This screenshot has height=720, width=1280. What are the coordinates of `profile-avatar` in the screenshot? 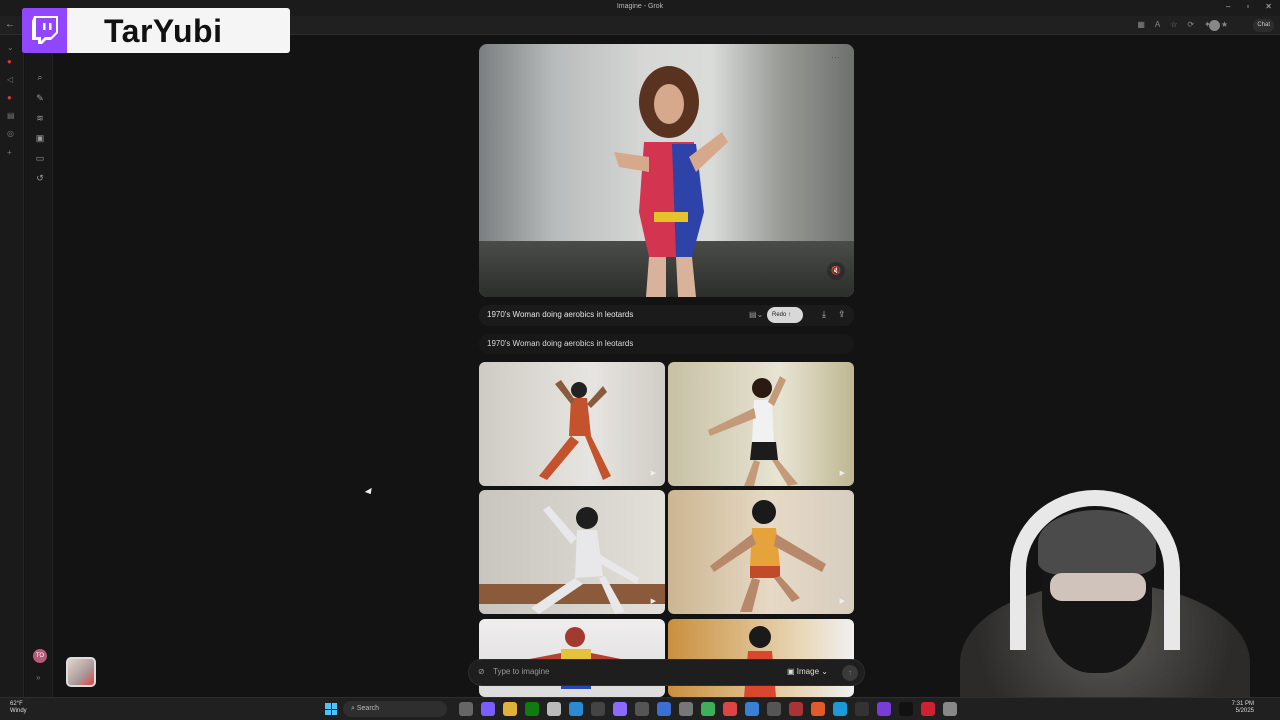 It's located at (1214, 25).